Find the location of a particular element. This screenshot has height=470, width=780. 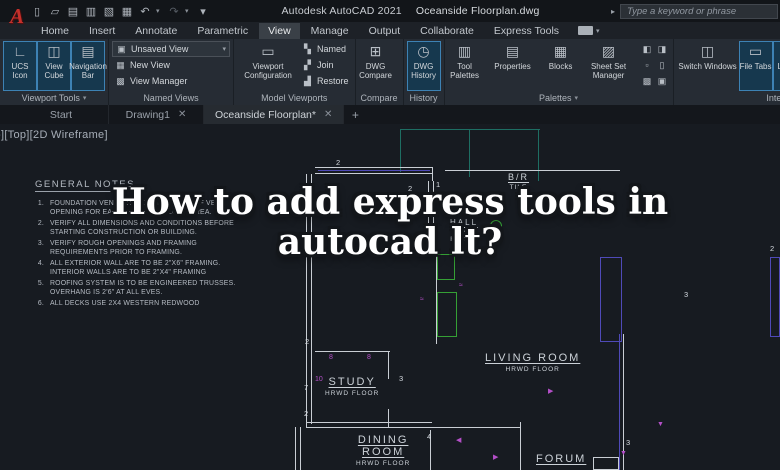

ribbon-panel-body: ⊞ DWG Compare is located at coordinates (379, 66).